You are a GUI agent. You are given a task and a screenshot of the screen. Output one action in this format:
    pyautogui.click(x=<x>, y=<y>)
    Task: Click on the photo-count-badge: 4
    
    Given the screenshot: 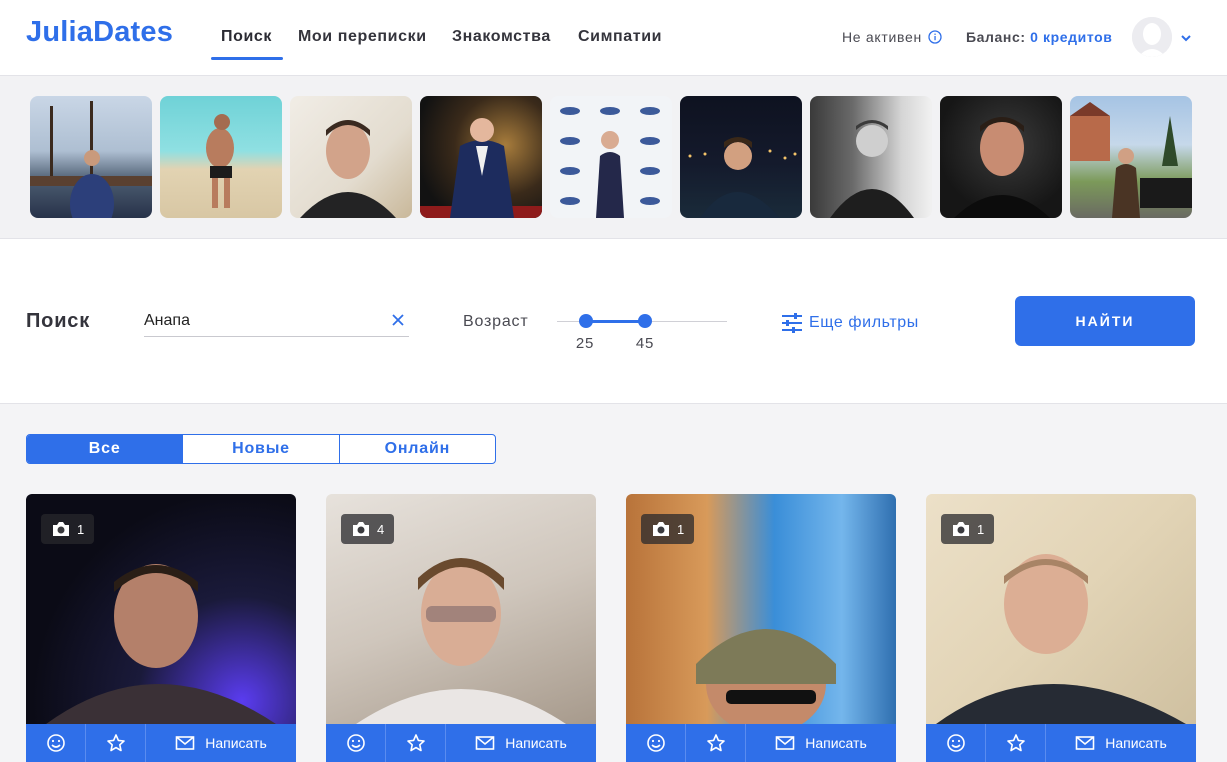 What is the action you would take?
    pyautogui.click(x=368, y=529)
    